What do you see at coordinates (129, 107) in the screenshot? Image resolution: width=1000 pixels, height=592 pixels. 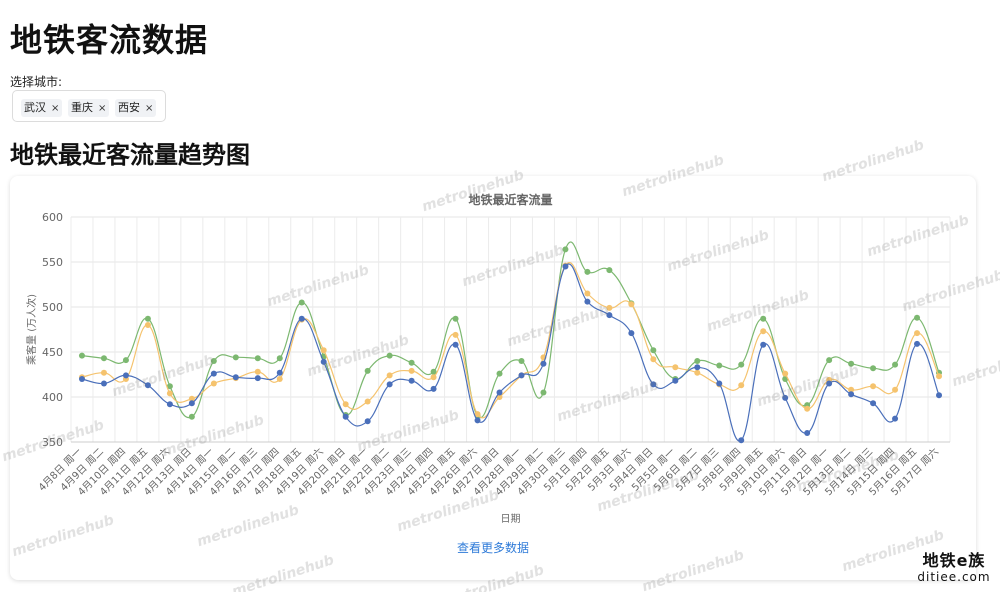 I see `city-tag-label: 西安` at bounding box center [129, 107].